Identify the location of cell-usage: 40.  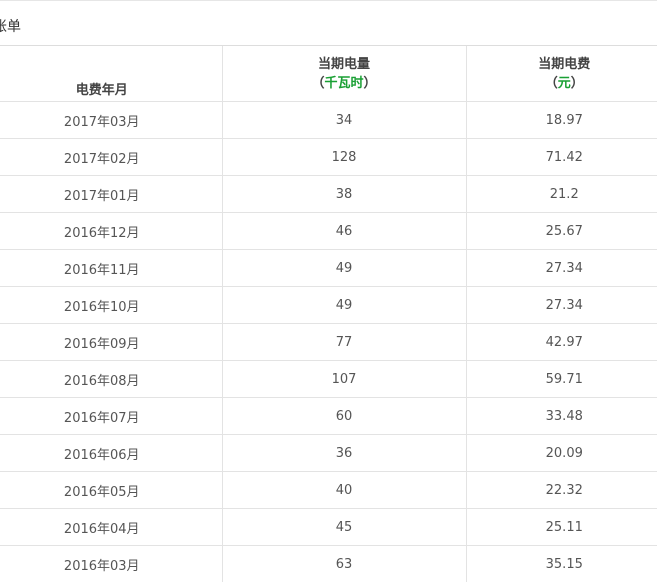
(343, 490).